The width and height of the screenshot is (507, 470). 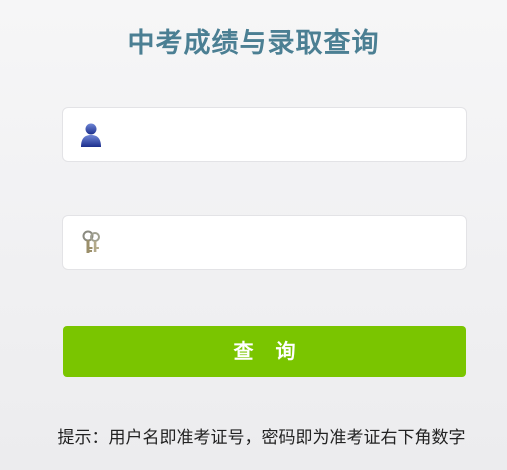 I want to click on hint-text: 提示：用户名即准考证号，密码即为准考证右下角数字, so click(x=261, y=438).